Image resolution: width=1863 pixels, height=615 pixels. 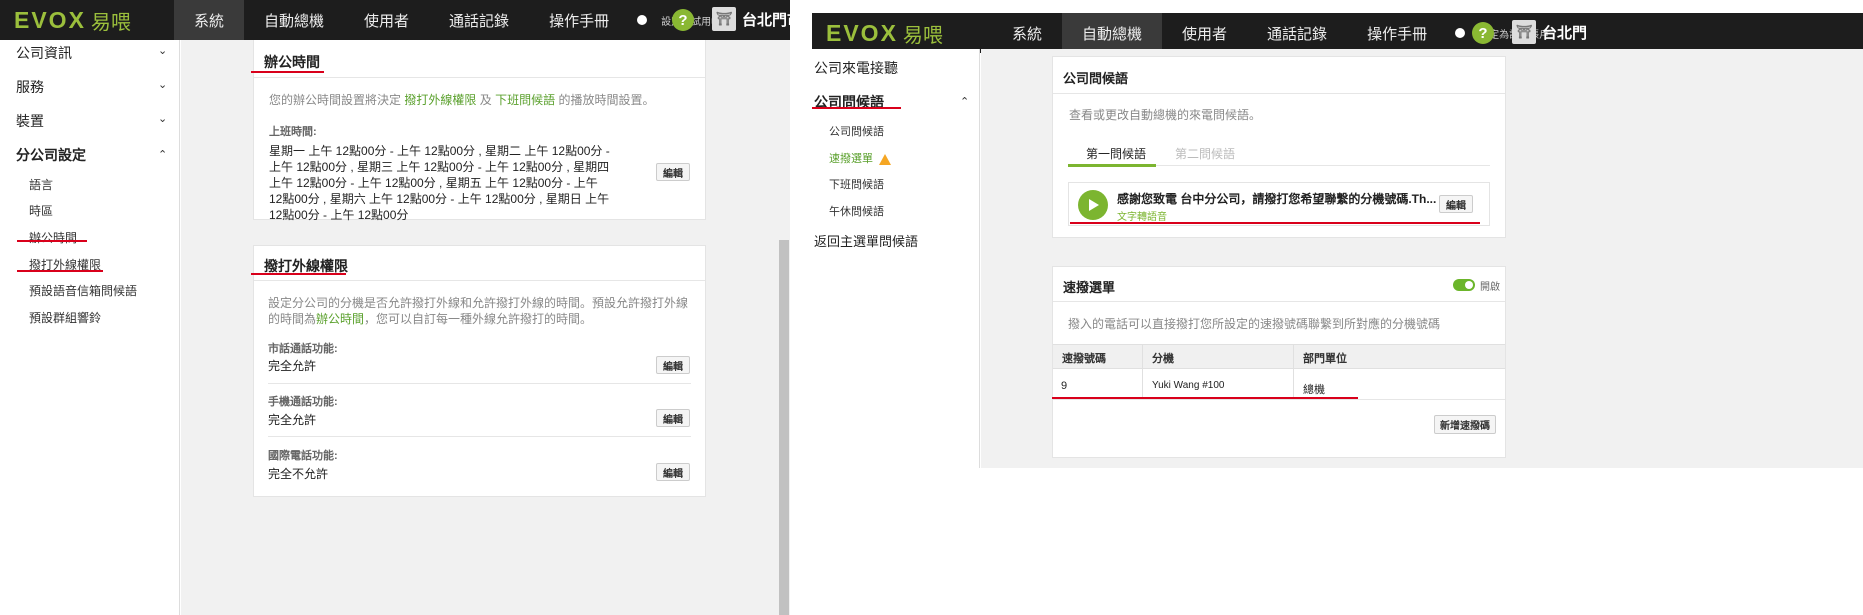 What do you see at coordinates (292, 62) in the screenshot?
I see `card-title: 辦公時間` at bounding box center [292, 62].